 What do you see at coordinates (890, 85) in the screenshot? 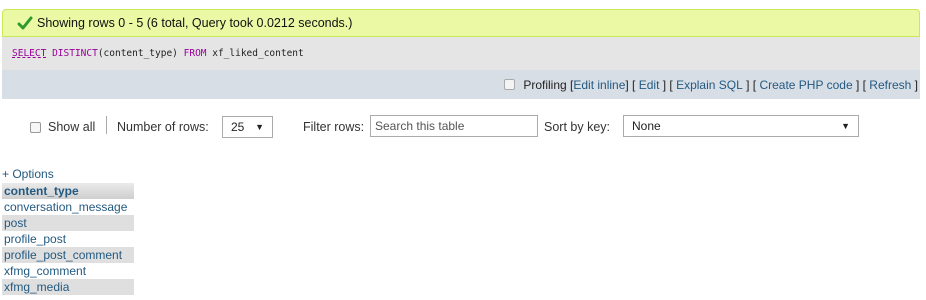
I see `refresh-link: Refresh` at bounding box center [890, 85].